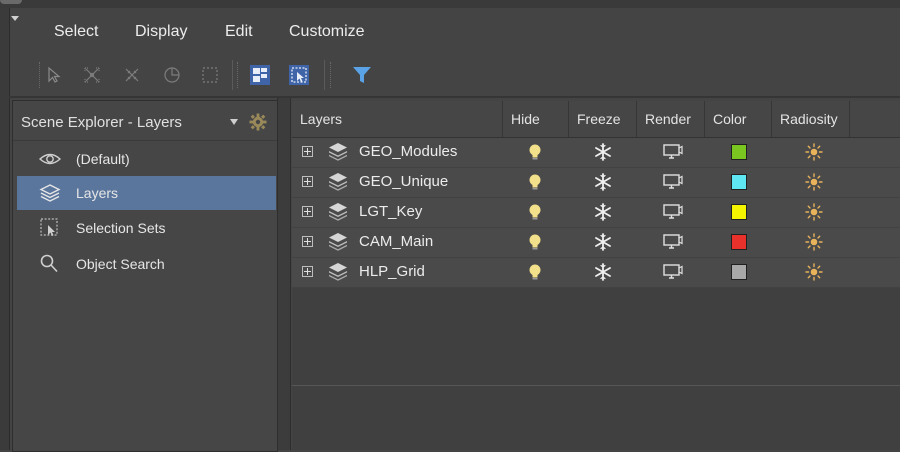 This screenshot has width=900, height=452. Describe the element at coordinates (239, 32) in the screenshot. I see `menu-edit: Edit` at that location.